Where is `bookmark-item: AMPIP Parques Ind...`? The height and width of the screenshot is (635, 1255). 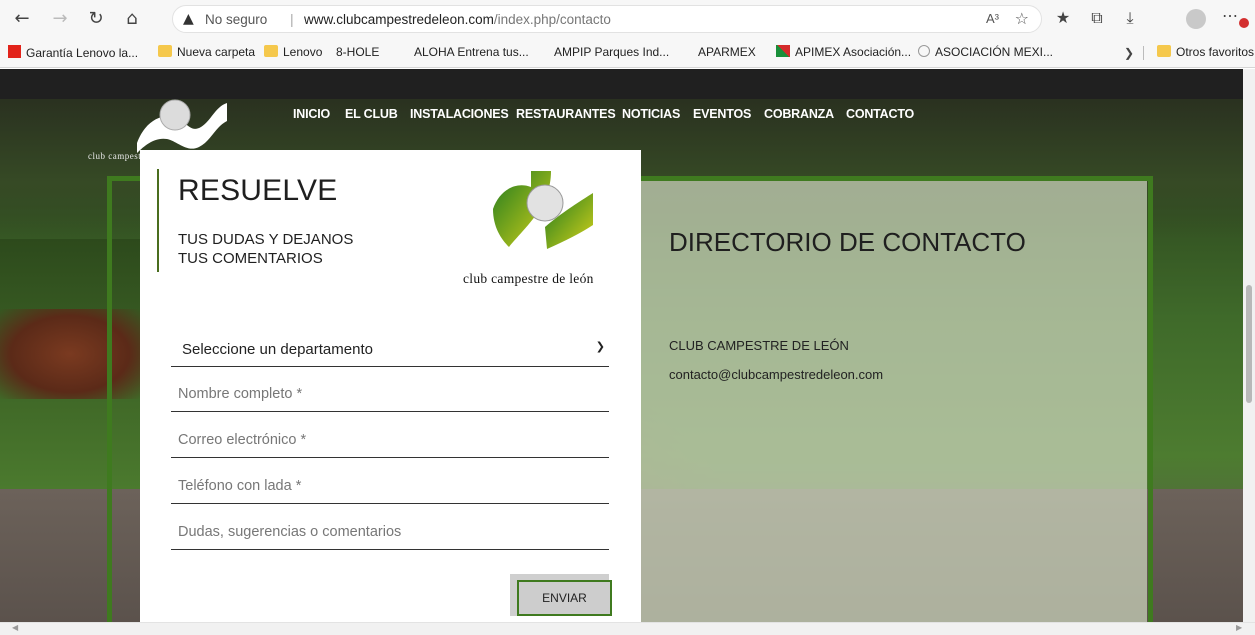 bookmark-item: AMPIP Parques Ind... is located at coordinates (612, 86).